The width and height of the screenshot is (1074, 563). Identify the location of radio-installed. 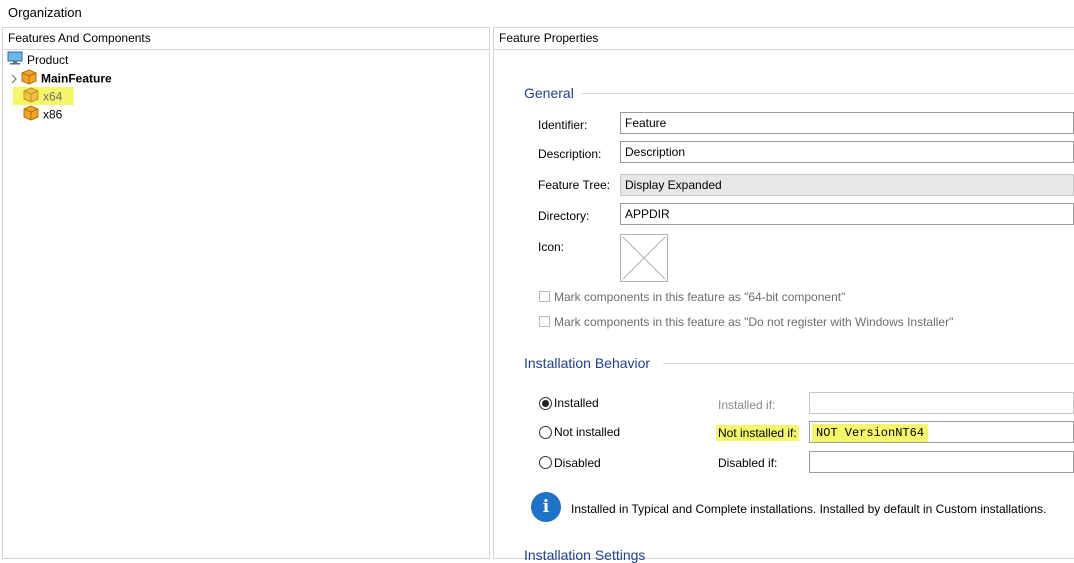
(545, 403).